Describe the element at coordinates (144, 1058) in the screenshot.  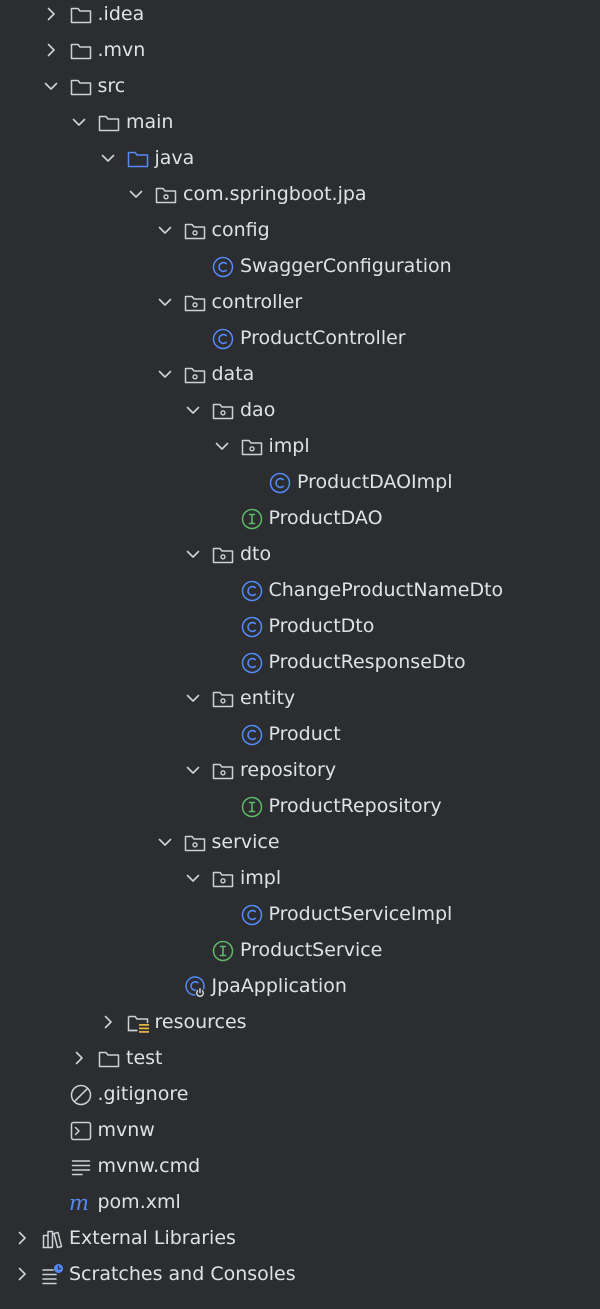
I see `tree-item-label: test` at that location.